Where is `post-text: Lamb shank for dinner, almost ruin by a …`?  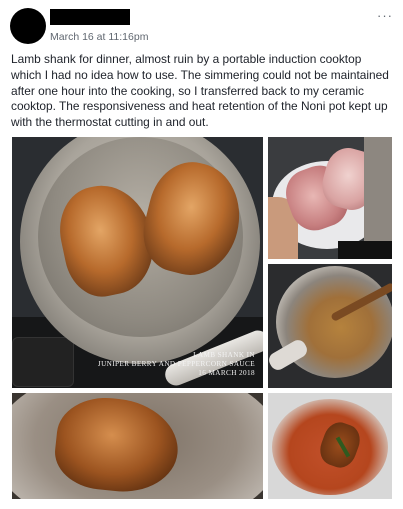
post-text: Lamb shank for dinner, almost ruin by a … is located at coordinates (200, 91).